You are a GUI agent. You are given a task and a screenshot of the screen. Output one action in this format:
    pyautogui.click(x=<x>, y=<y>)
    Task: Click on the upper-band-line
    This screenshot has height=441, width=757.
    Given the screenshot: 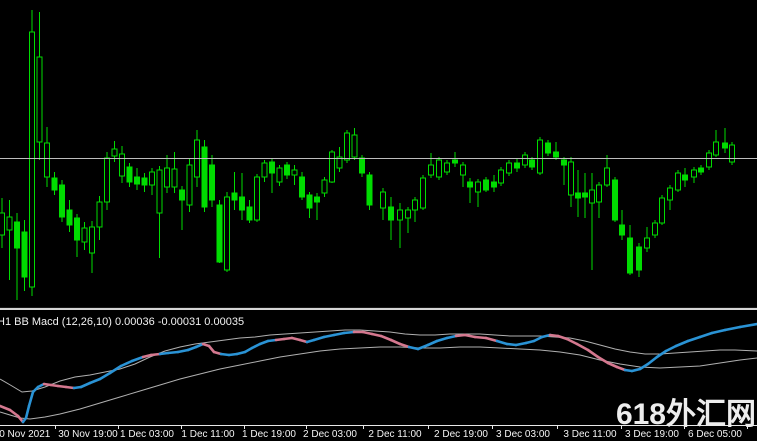 What is the action you would take?
    pyautogui.click(x=378, y=361)
    